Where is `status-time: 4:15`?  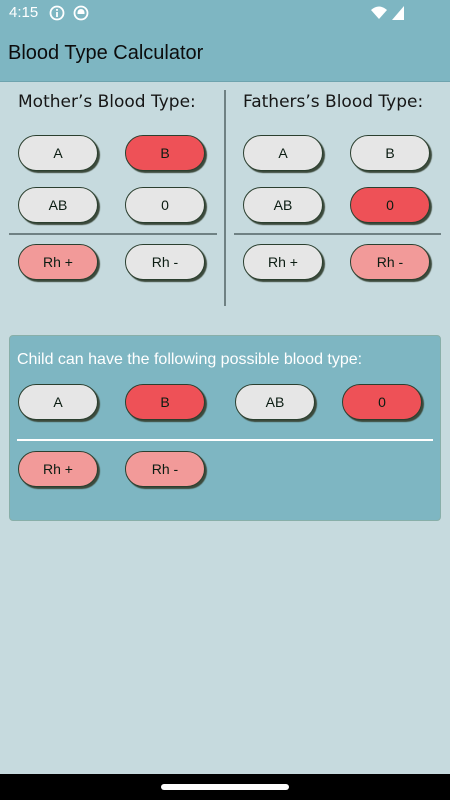
status-time: 4:15 is located at coordinates (24, 12).